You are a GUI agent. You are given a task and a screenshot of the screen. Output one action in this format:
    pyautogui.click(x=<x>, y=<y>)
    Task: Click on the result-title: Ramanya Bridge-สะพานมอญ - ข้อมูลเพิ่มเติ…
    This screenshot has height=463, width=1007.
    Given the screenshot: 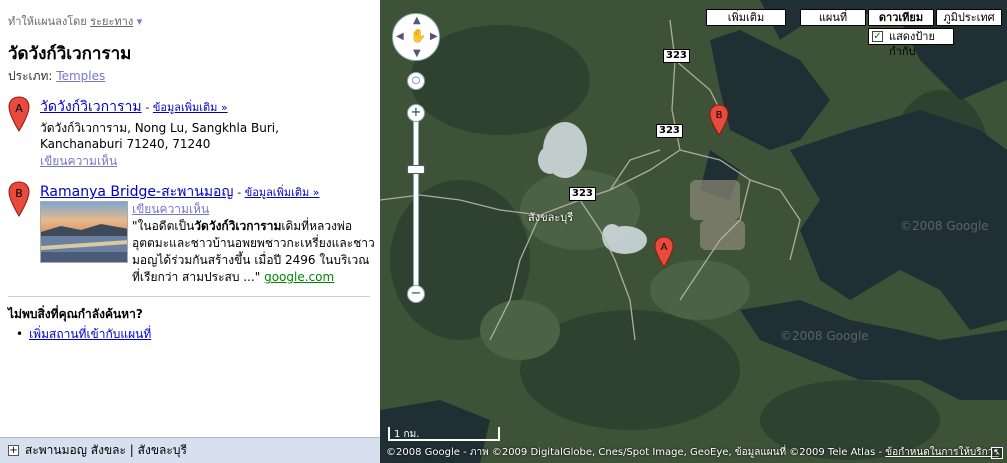 What is the action you would take?
    pyautogui.click(x=180, y=192)
    